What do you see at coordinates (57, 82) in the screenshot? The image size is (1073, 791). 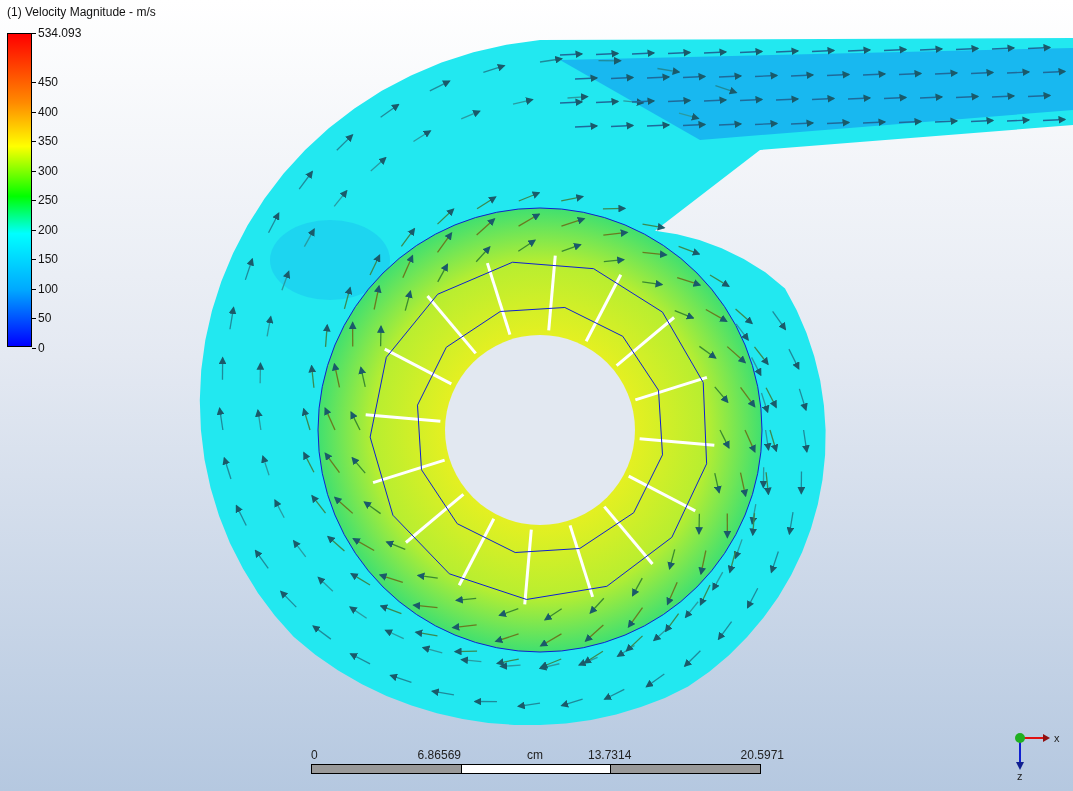 I see `legend-tick-label: 450` at bounding box center [57, 82].